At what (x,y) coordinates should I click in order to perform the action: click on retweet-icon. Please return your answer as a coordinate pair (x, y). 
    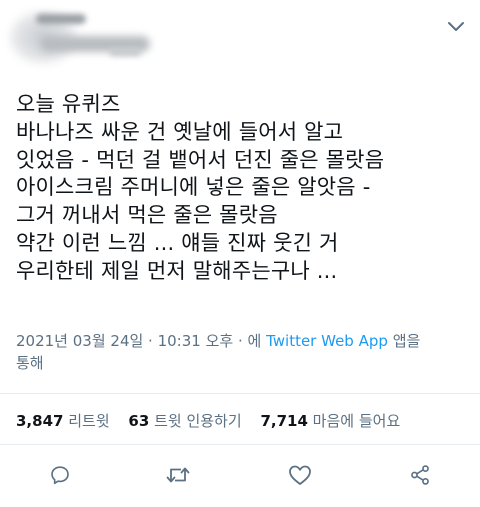
    Looking at the image, I should click on (178, 477).